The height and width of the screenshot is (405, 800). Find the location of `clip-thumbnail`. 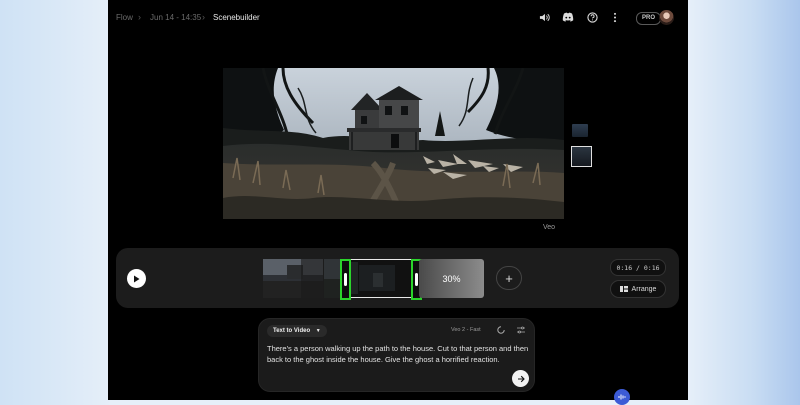

clip-thumbnail is located at coordinates (293, 278).